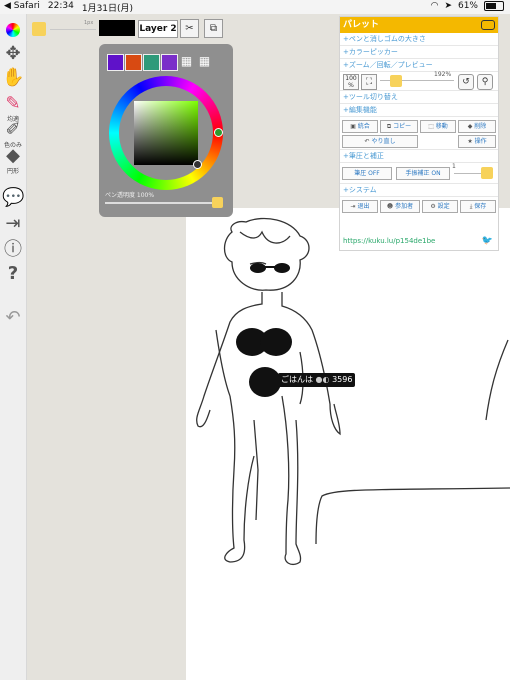 Image resolution: width=510 pixels, height=680 pixels. What do you see at coordinates (89, 23) in the screenshot?
I see `pen-size-label: 1px` at bounding box center [89, 23].